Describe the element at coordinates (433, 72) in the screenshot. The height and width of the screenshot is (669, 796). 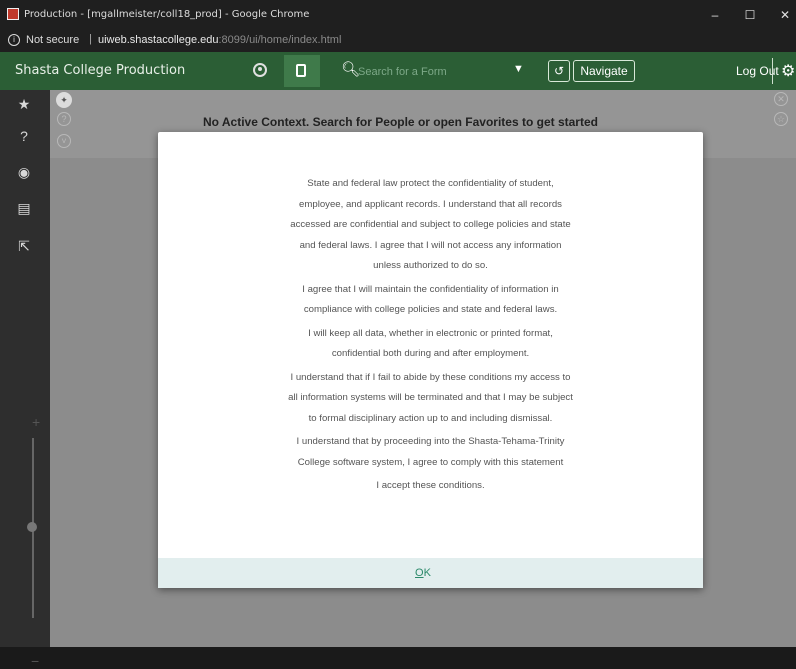
I see `search-input` at that location.